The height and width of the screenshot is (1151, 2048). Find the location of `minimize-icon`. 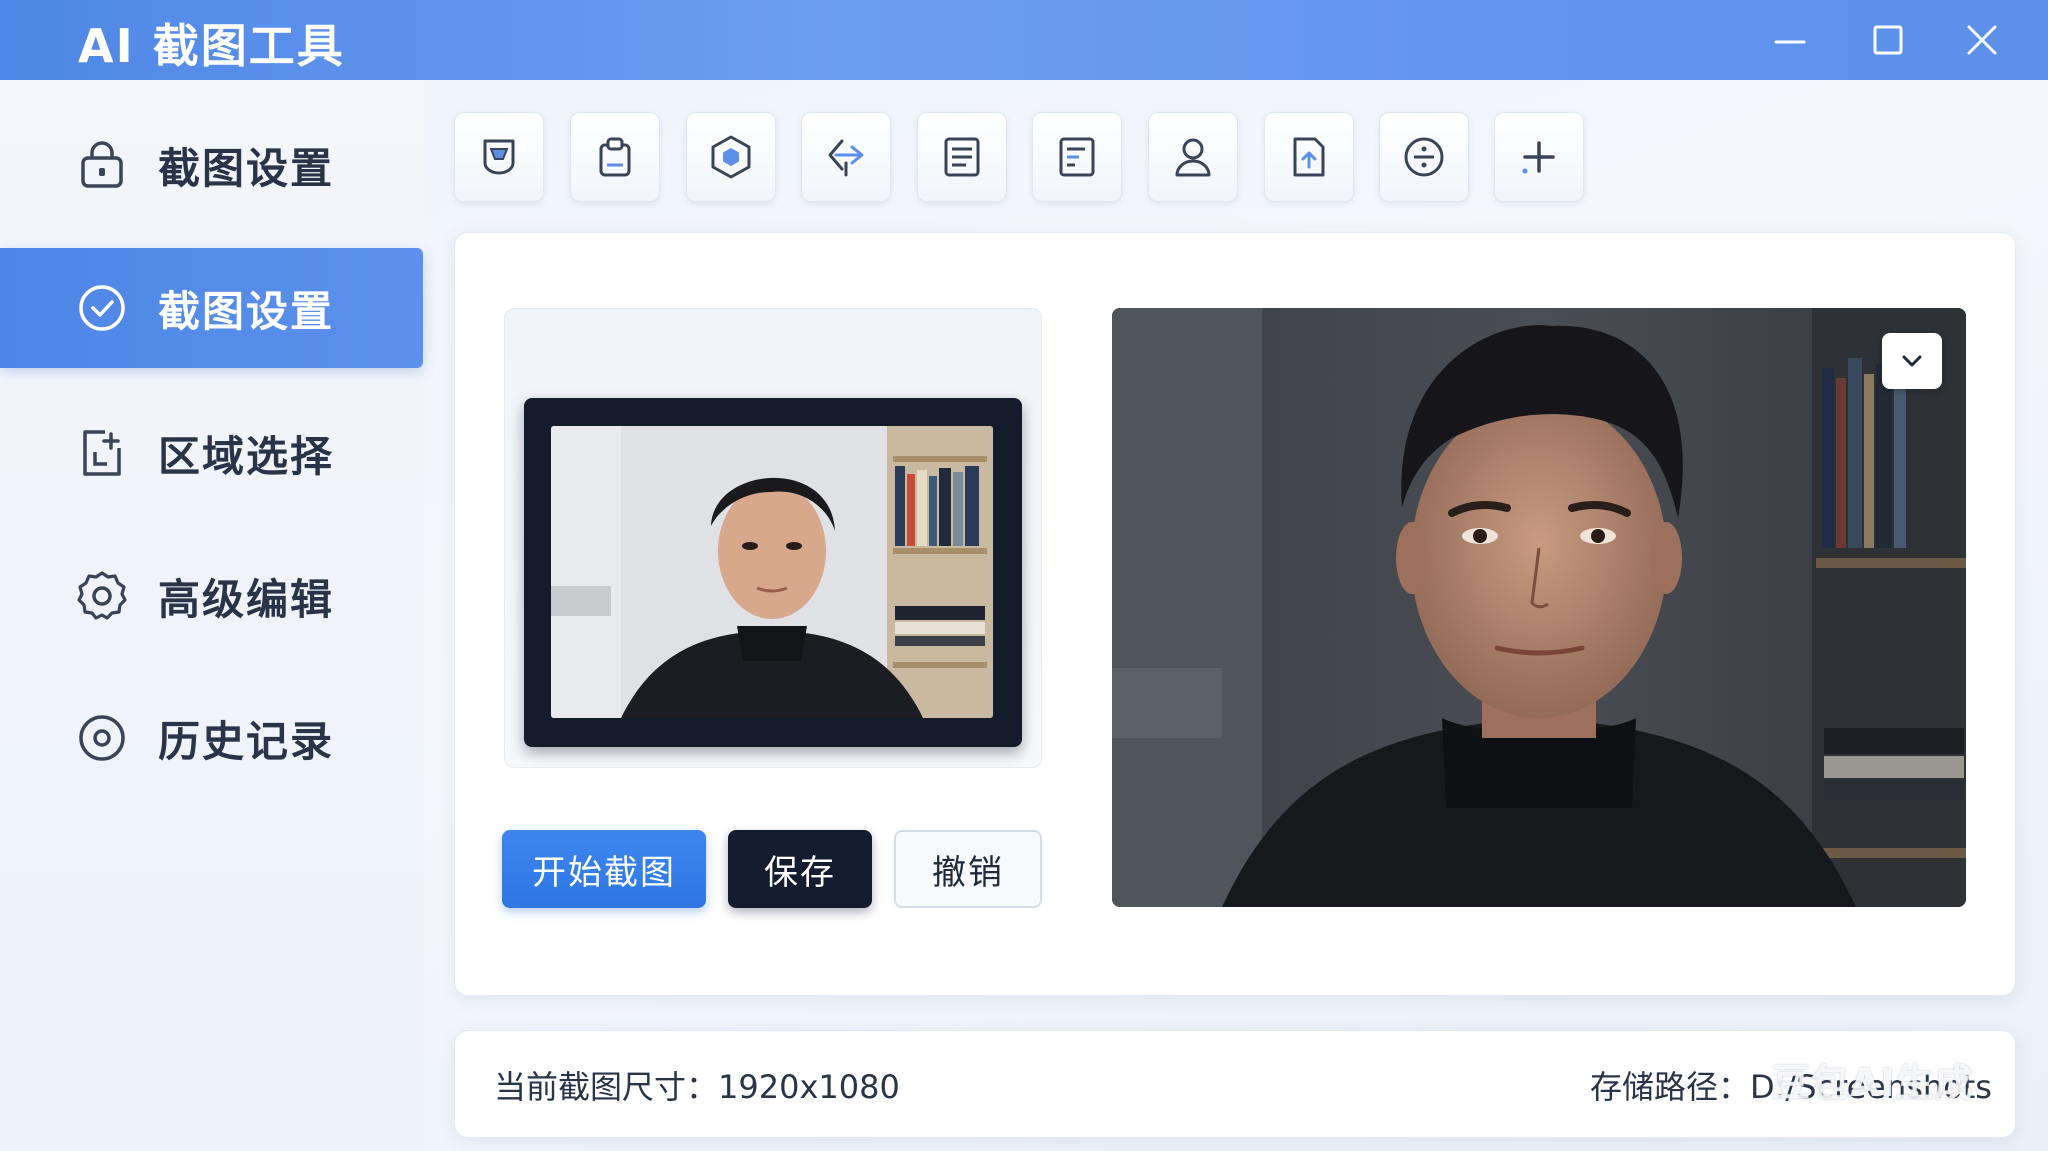

minimize-icon is located at coordinates (1790, 42).